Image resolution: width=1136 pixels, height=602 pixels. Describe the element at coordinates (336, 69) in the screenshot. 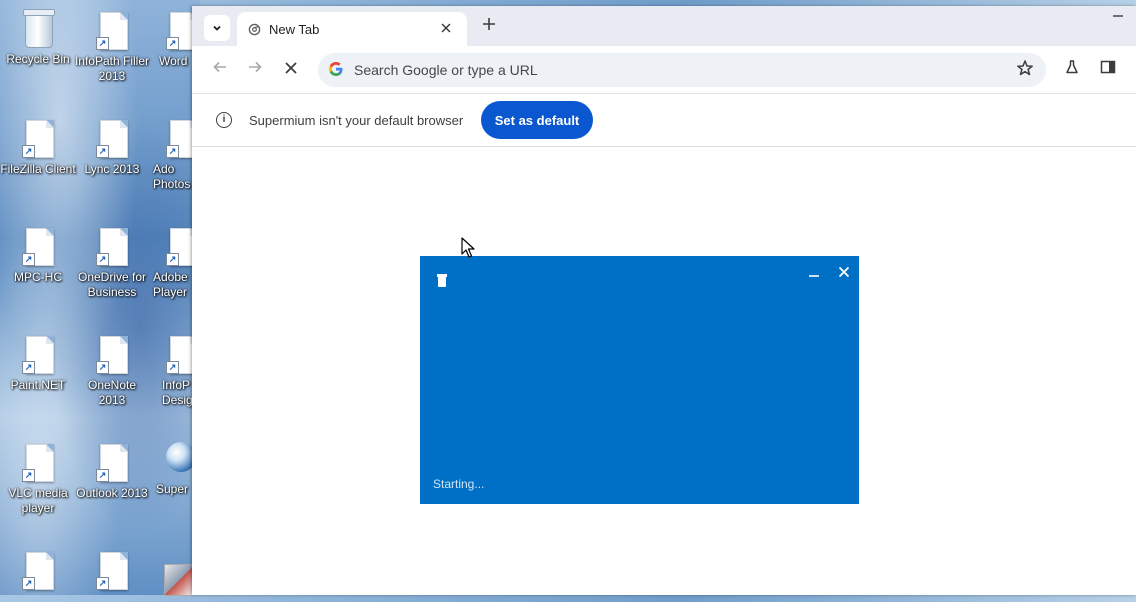

I see `google-icon` at that location.